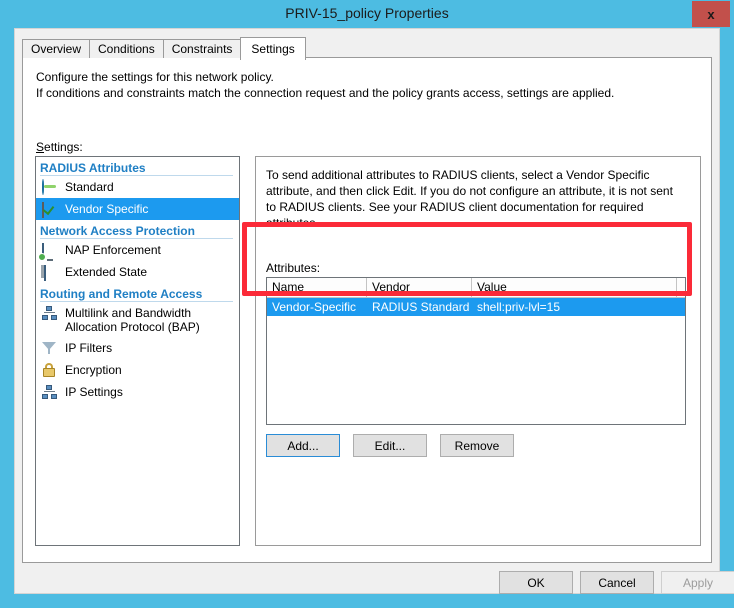 This screenshot has width=734, height=608. I want to click on attributes-label: Attributes:, so click(293, 268).